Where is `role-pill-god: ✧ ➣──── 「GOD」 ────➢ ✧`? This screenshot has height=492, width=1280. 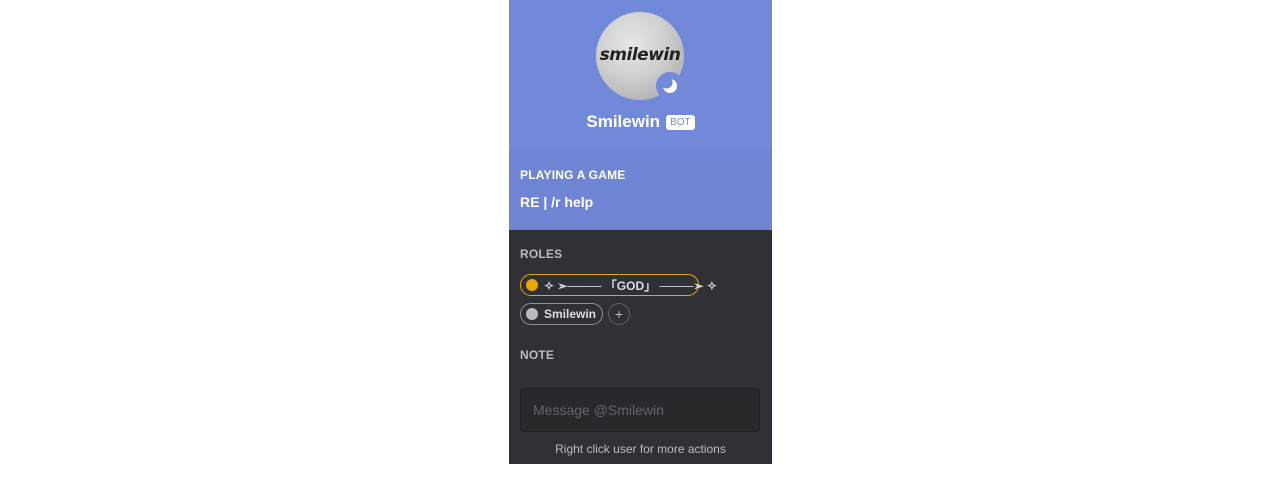 role-pill-god: ✧ ➣──── 「GOD」 ────➢ ✧ is located at coordinates (618, 285).